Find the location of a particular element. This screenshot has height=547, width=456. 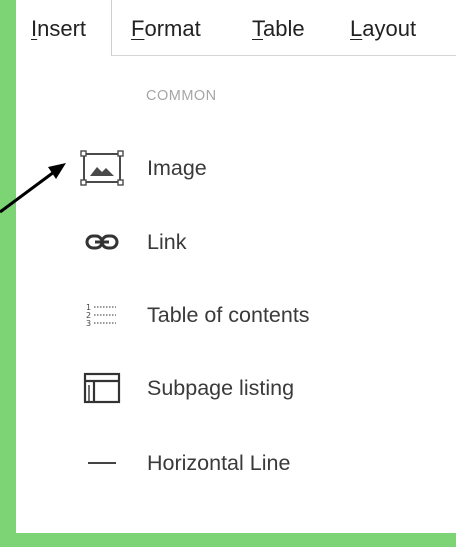

menu-item-table-of-contents: 1 2 3 Table of contents is located at coordinates (236, 315).